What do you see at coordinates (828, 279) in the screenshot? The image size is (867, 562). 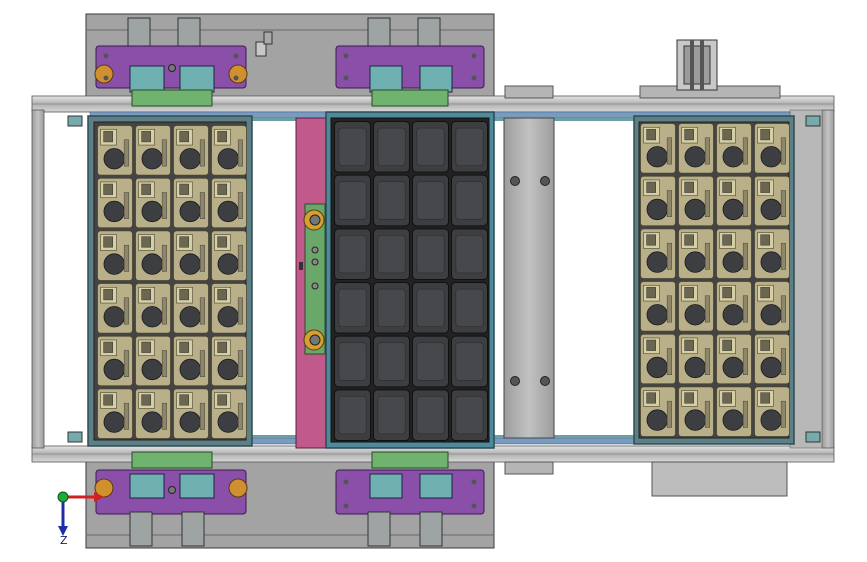 I see `right-end-rail` at bounding box center [828, 279].